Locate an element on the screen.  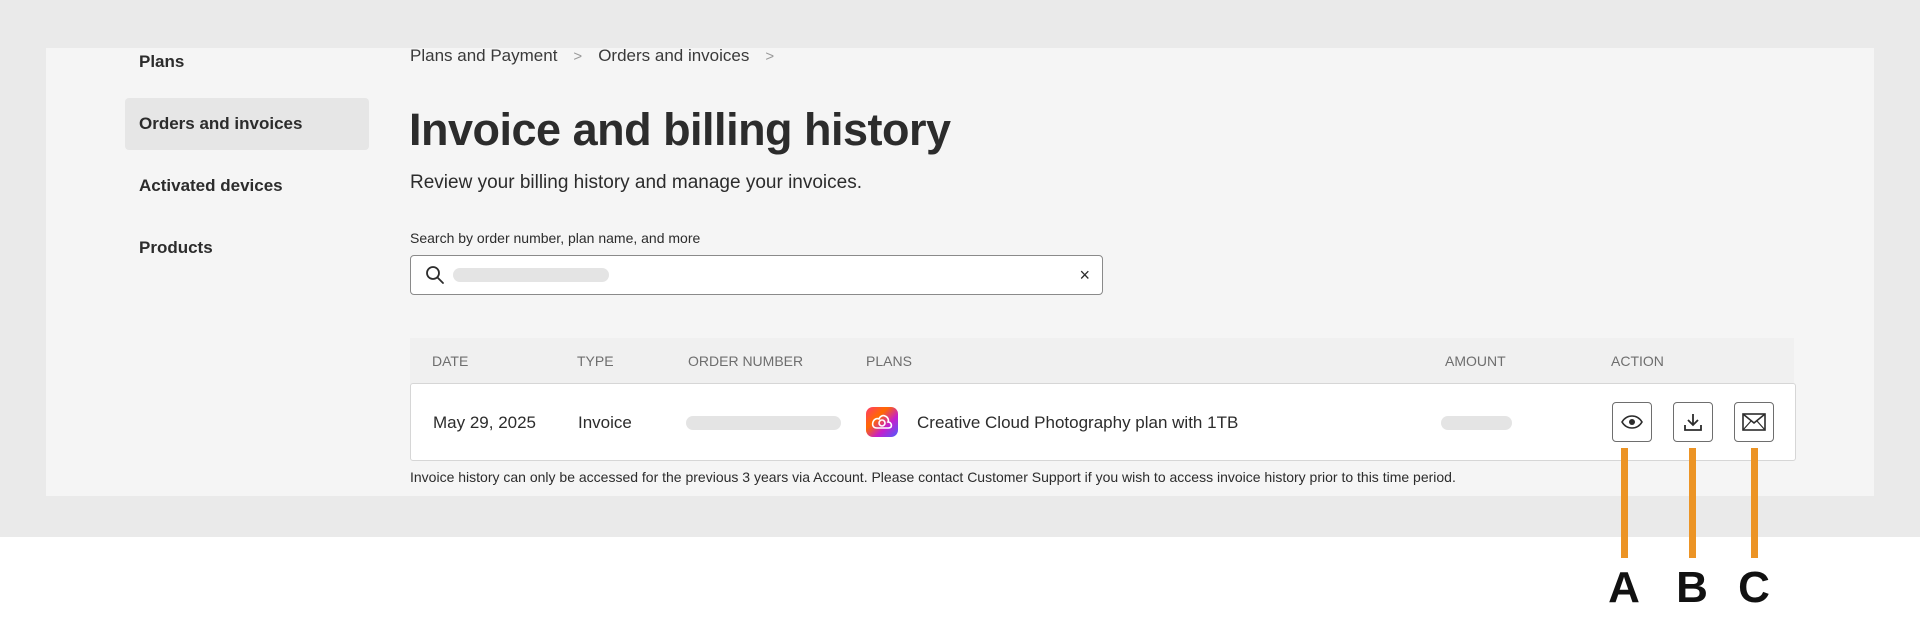
email-invoice-button is located at coordinates (1754, 422).